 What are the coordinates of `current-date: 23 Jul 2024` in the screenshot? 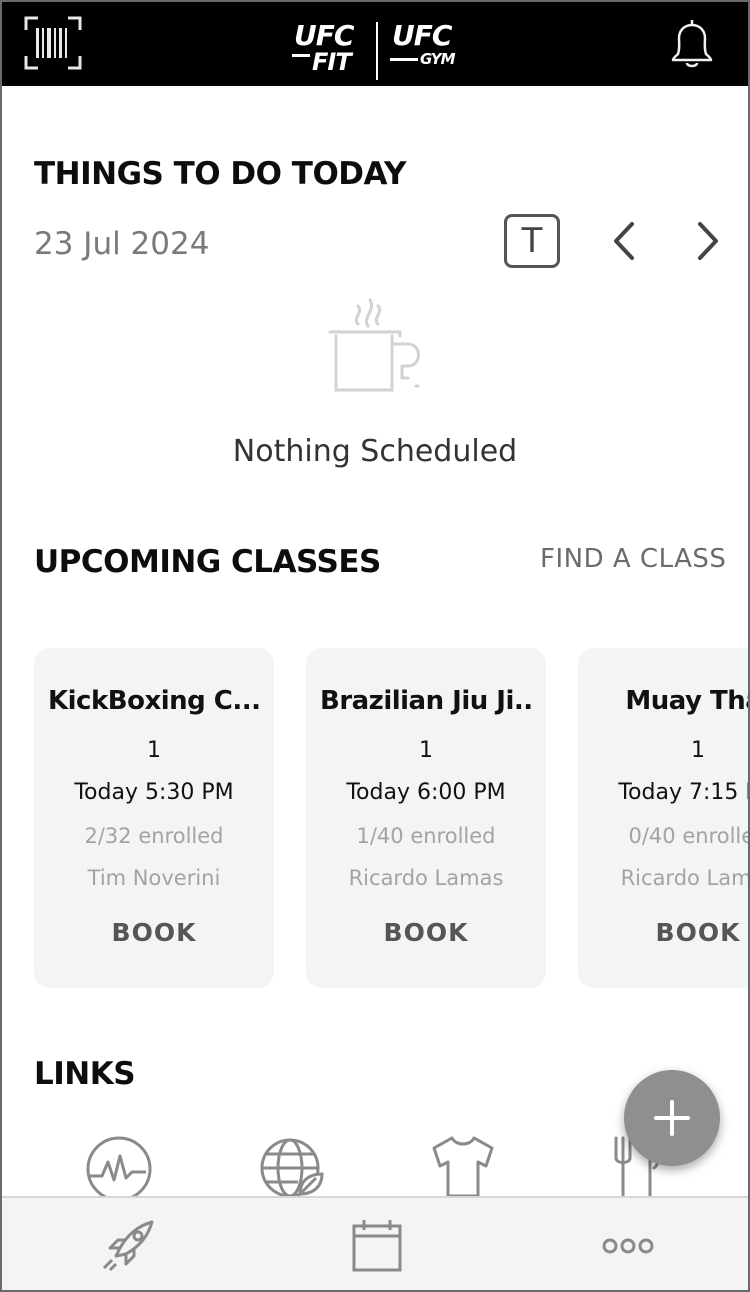 It's located at (122, 244).